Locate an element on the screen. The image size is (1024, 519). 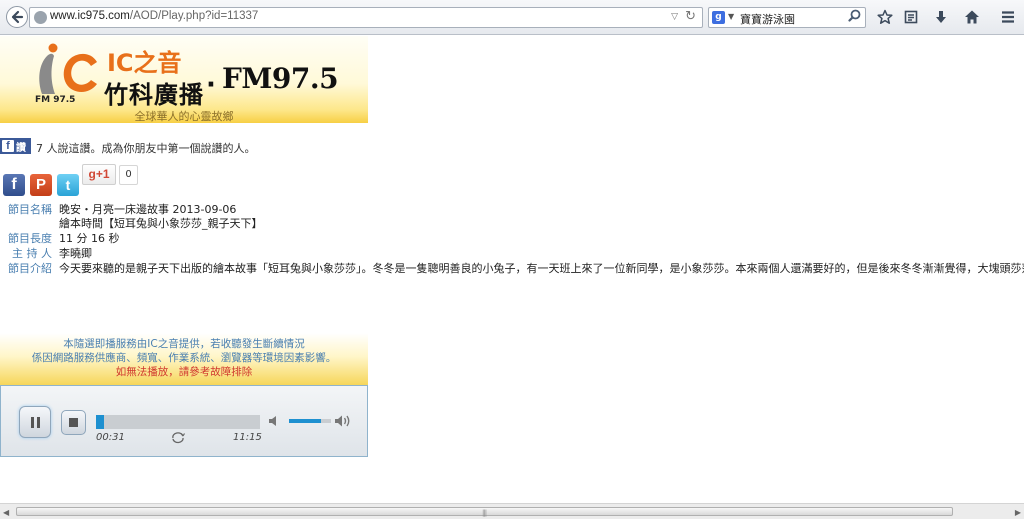
station-banner: FM 97.5 IC之音 竹科廣播 · FM97.5 全球華人的心靈故鄉 is located at coordinates (184, 79).